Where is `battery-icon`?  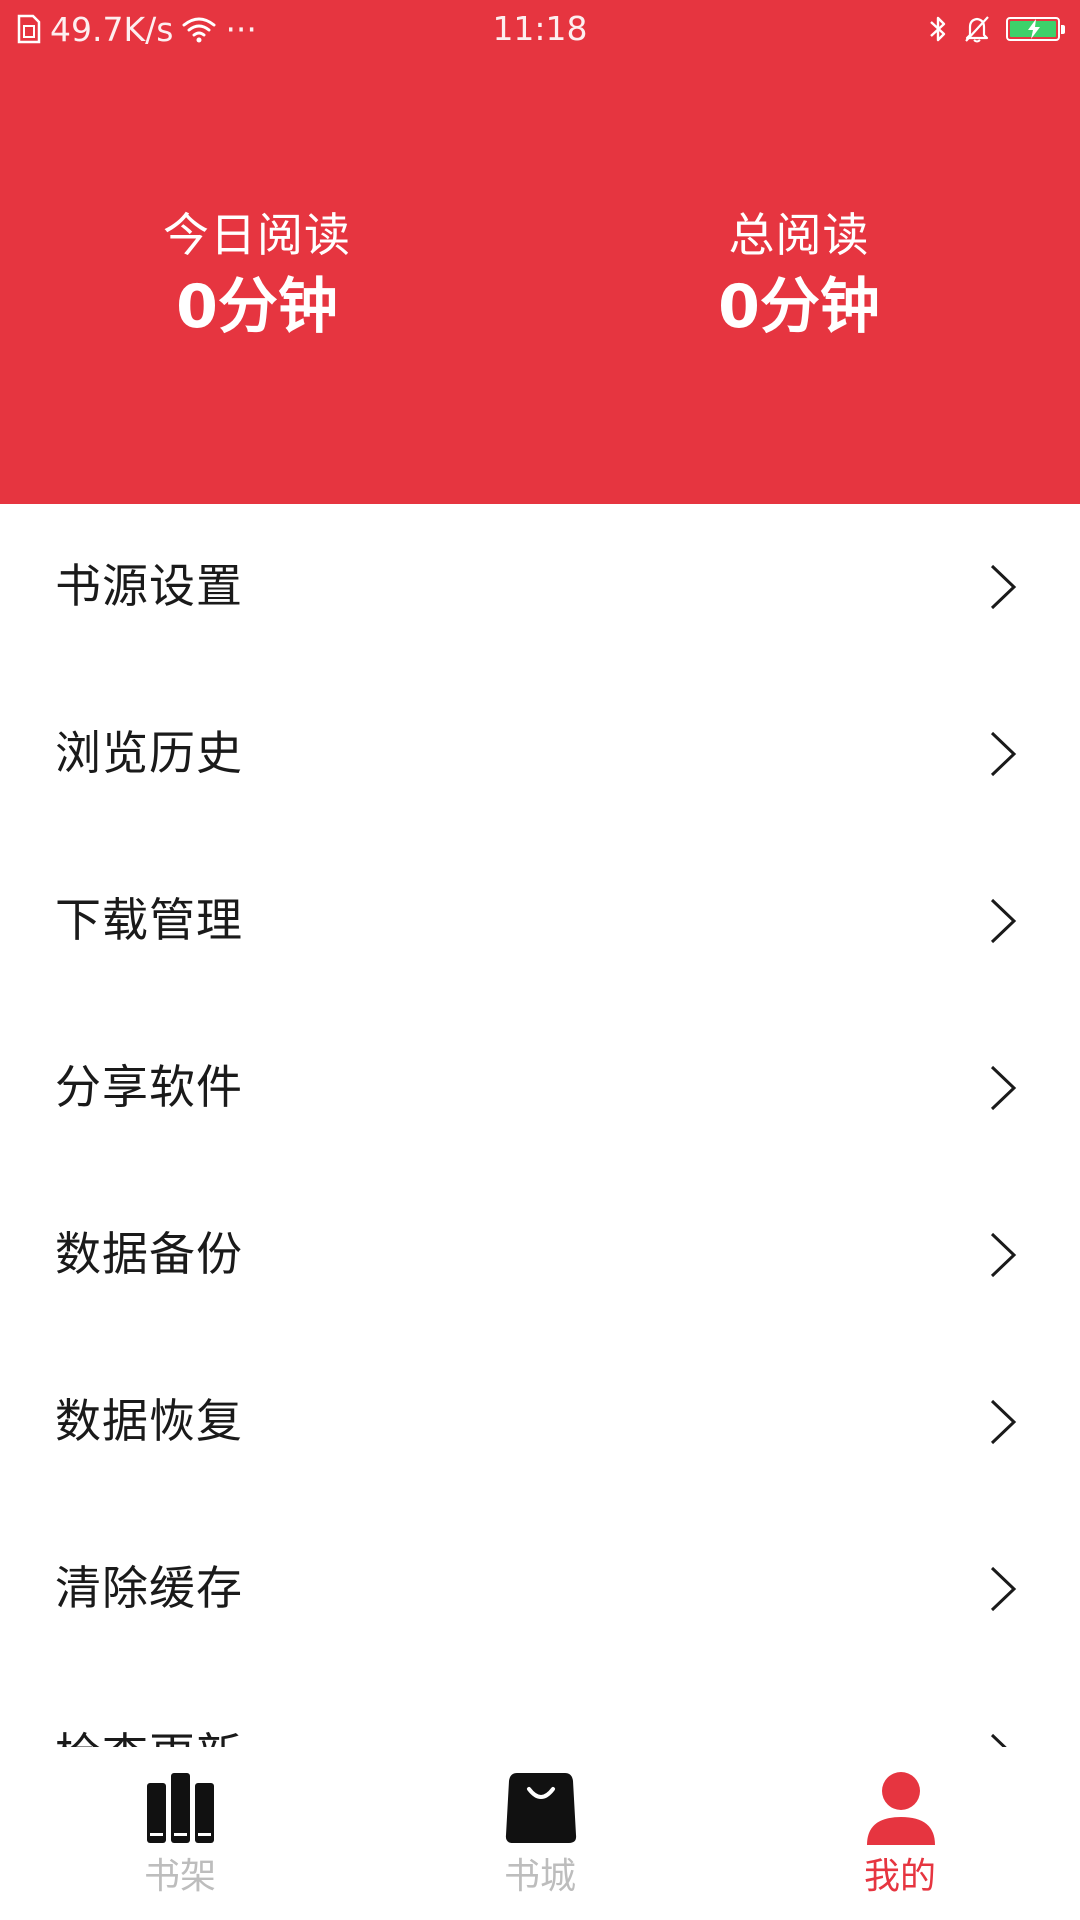
battery-icon is located at coordinates (1035, 29).